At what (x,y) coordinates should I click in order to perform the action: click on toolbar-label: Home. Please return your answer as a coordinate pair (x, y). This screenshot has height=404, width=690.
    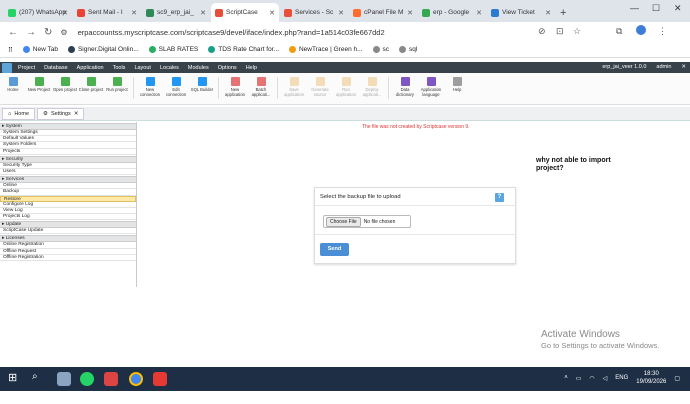
    Looking at the image, I should click on (13, 89).